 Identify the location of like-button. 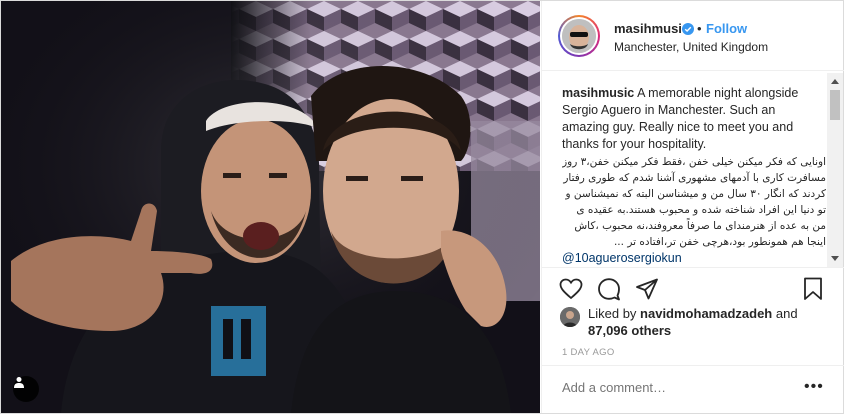
(571, 291).